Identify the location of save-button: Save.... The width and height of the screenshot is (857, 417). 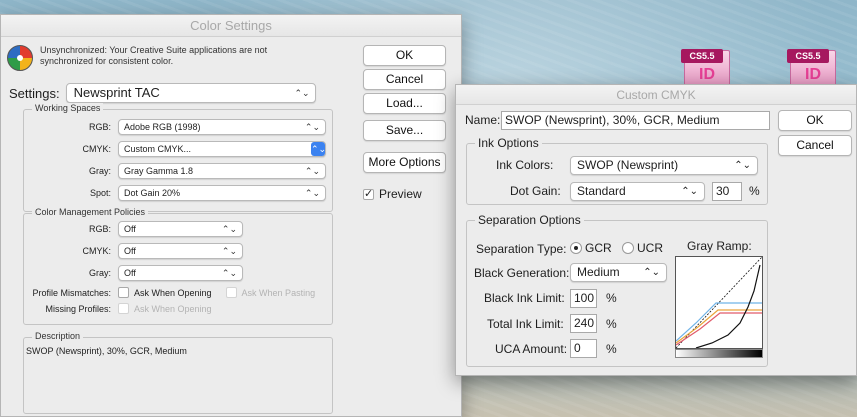
(404, 130).